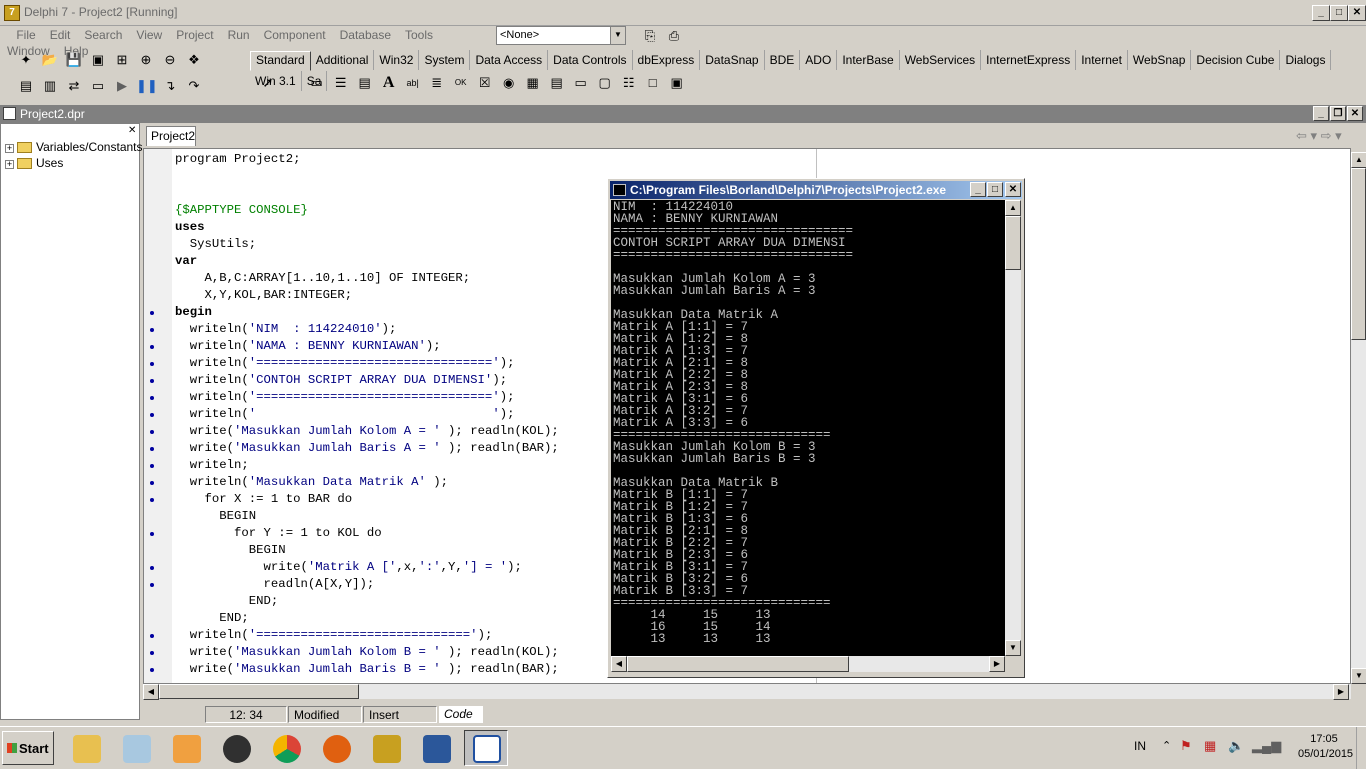 Image resolution: width=1366 pixels, height=769 pixels. What do you see at coordinates (98, 86) in the screenshot?
I see `new-form-icon: ▭` at bounding box center [98, 86].